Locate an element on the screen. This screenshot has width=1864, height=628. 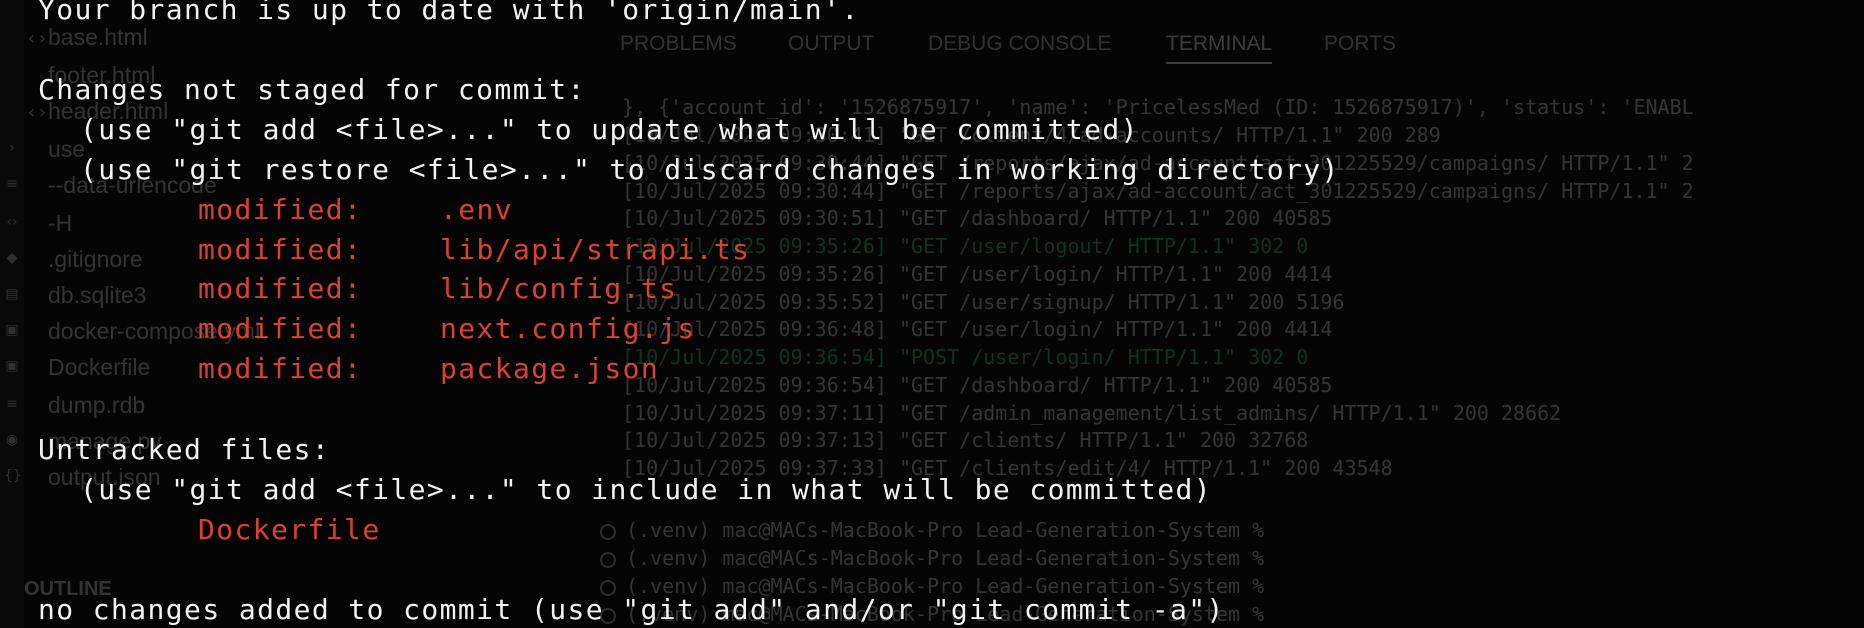
file-path: package.json is located at coordinates (550, 368).